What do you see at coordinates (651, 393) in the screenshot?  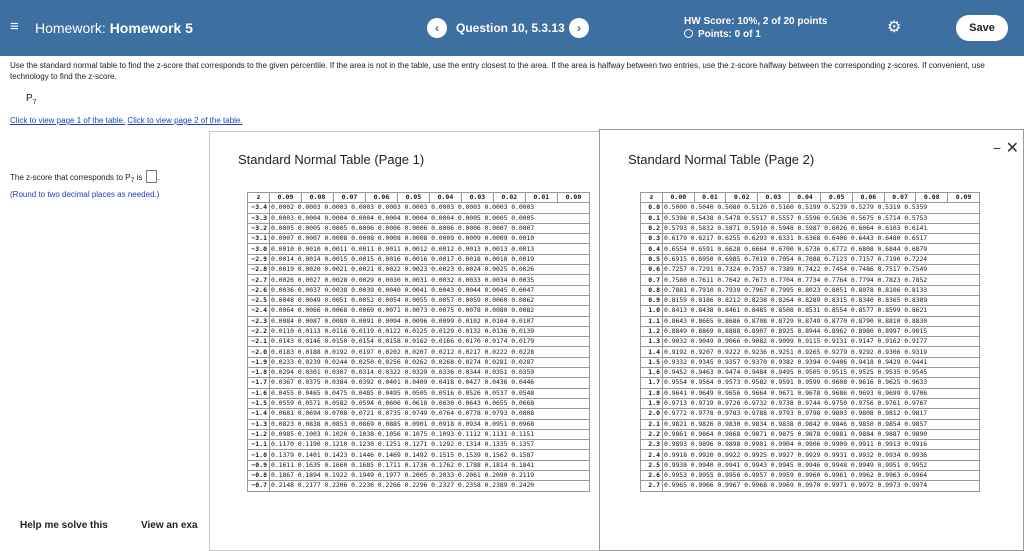 I see `z-value-cell: 1.8` at bounding box center [651, 393].